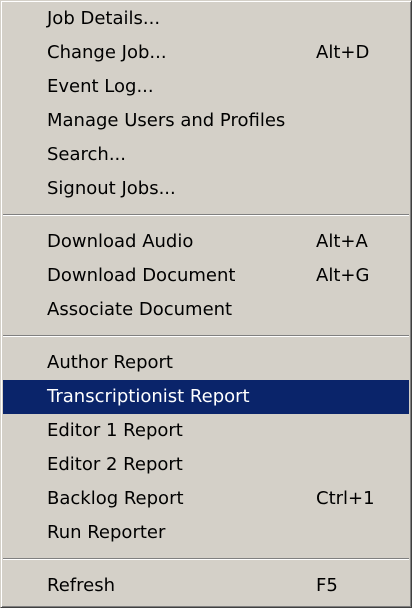  I want to click on menu-item-shortcut: Alt+G, so click(343, 275).